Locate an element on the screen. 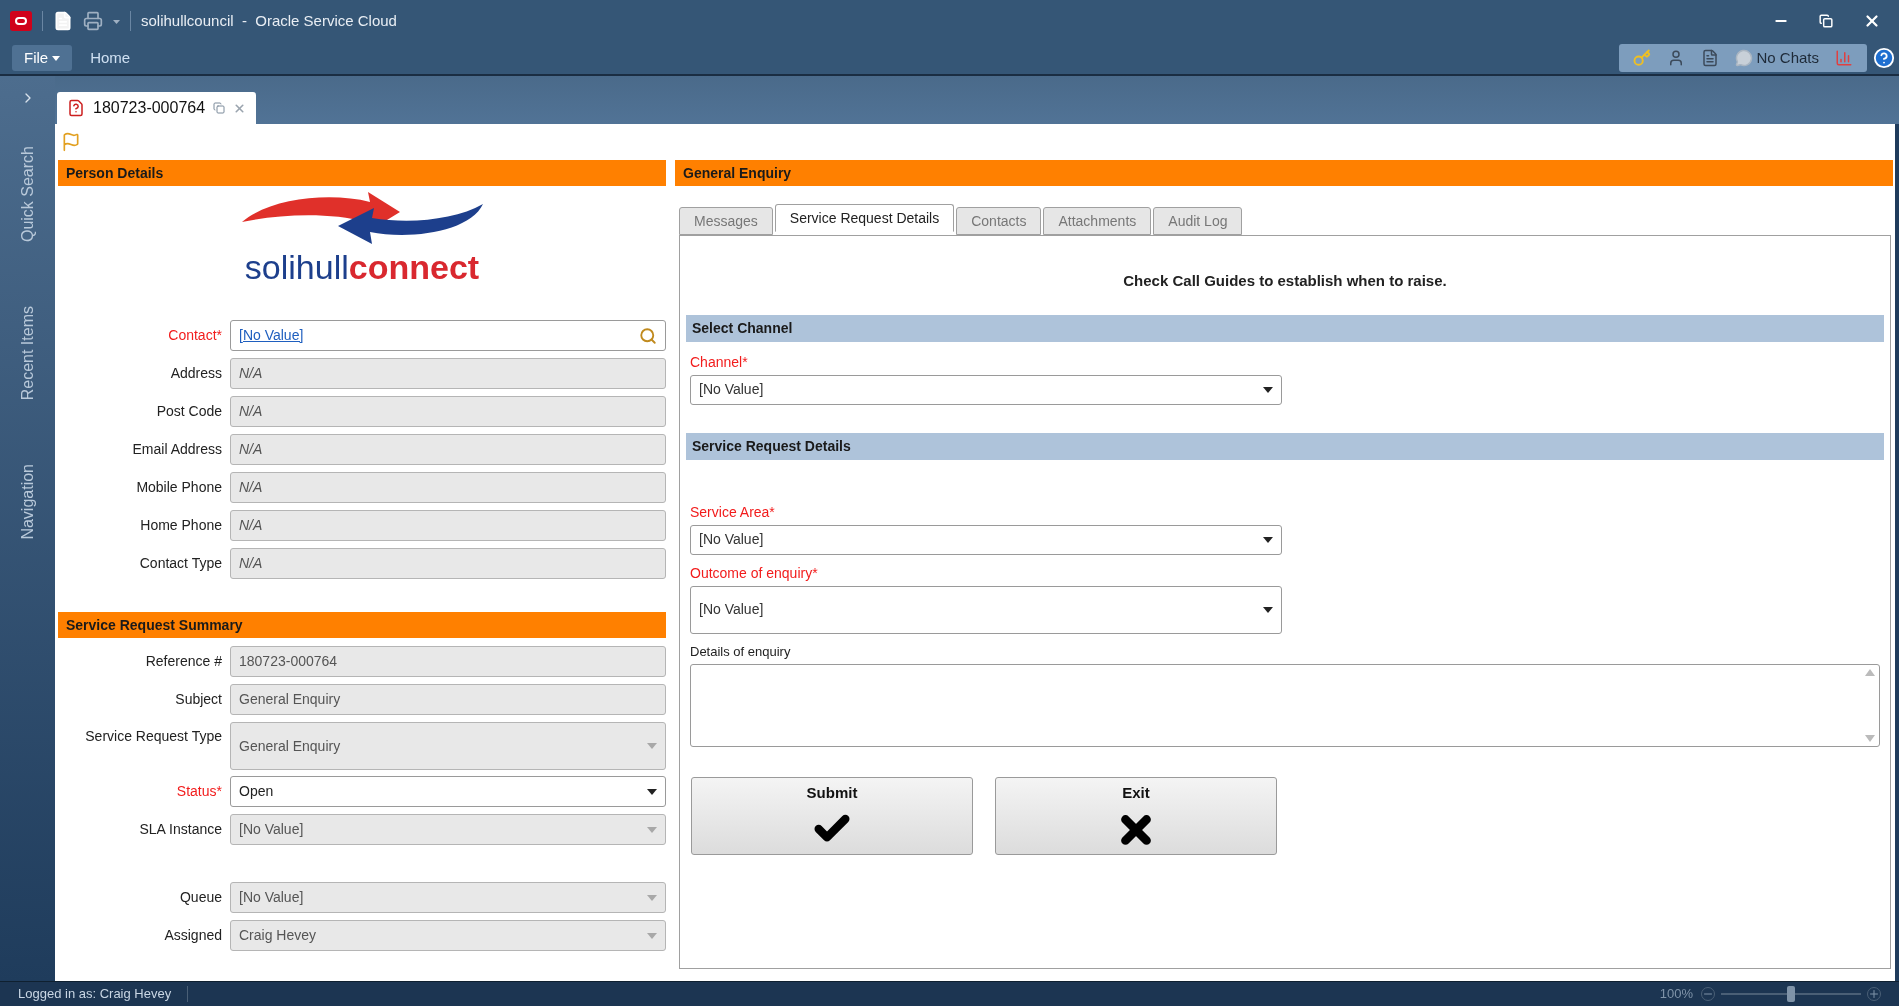  logged-in-user: Logged in as: Craig Hevey is located at coordinates (95, 994).